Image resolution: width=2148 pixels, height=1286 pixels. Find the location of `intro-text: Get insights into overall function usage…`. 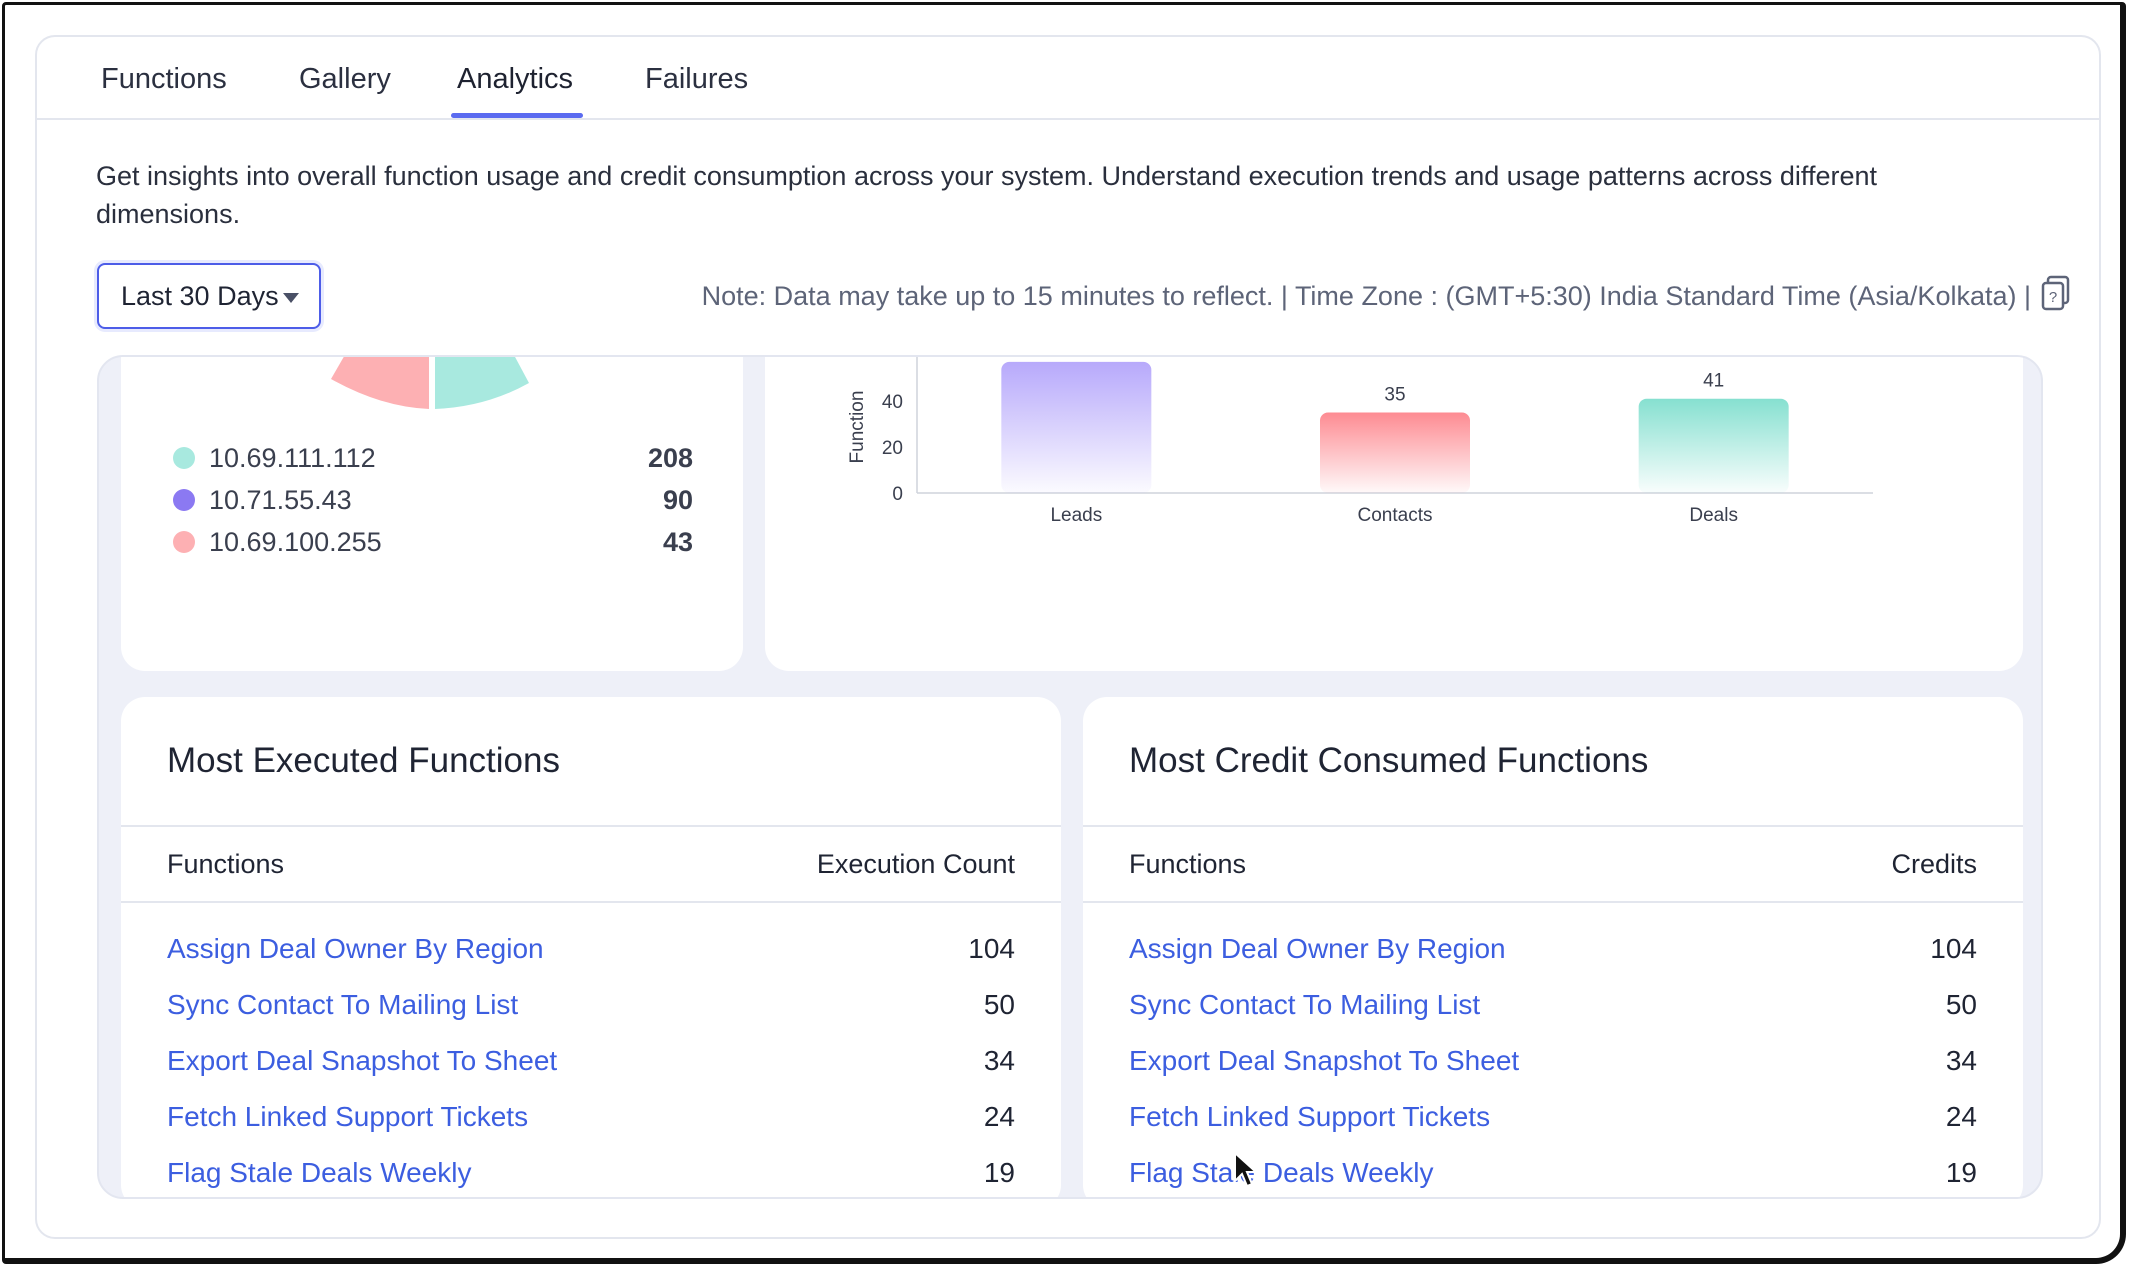

intro-text: Get insights into overall function usage… is located at coordinates (986, 195).